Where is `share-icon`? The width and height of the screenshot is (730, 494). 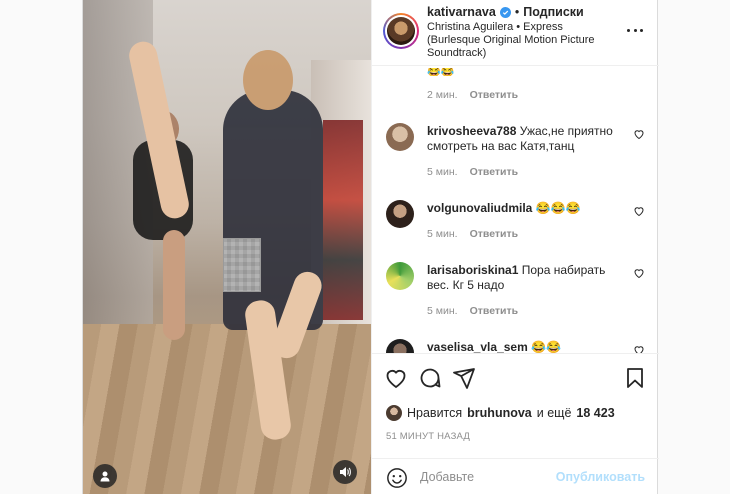 share-icon is located at coordinates (464, 378).